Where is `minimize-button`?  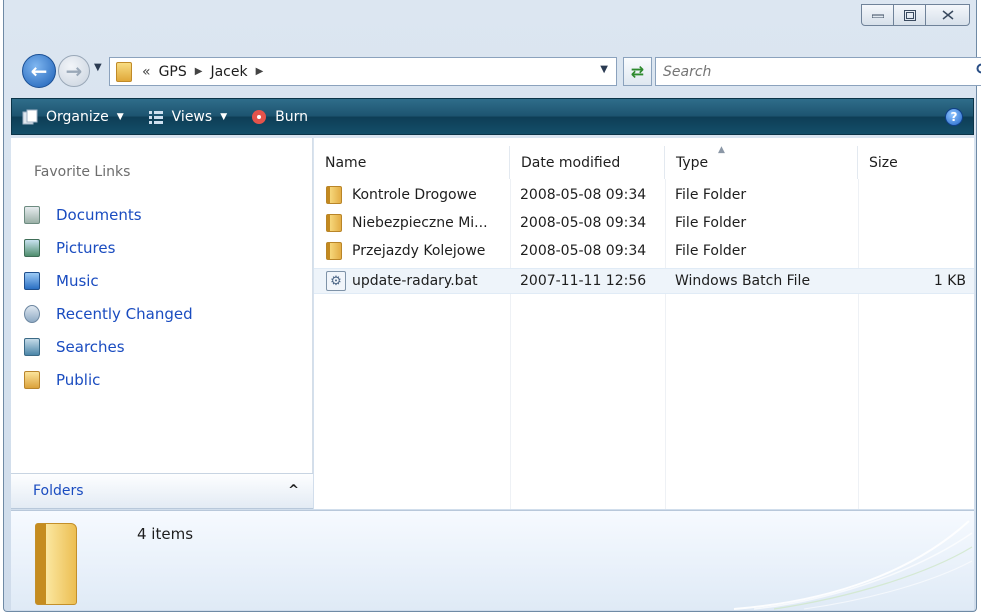
minimize-button is located at coordinates (877, 15).